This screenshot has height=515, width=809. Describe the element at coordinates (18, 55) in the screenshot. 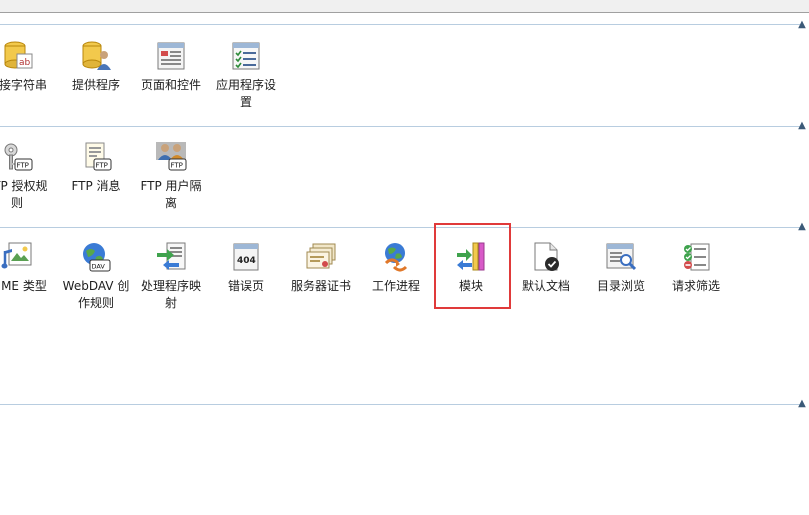

I see `connection-string-icon: ab` at that location.